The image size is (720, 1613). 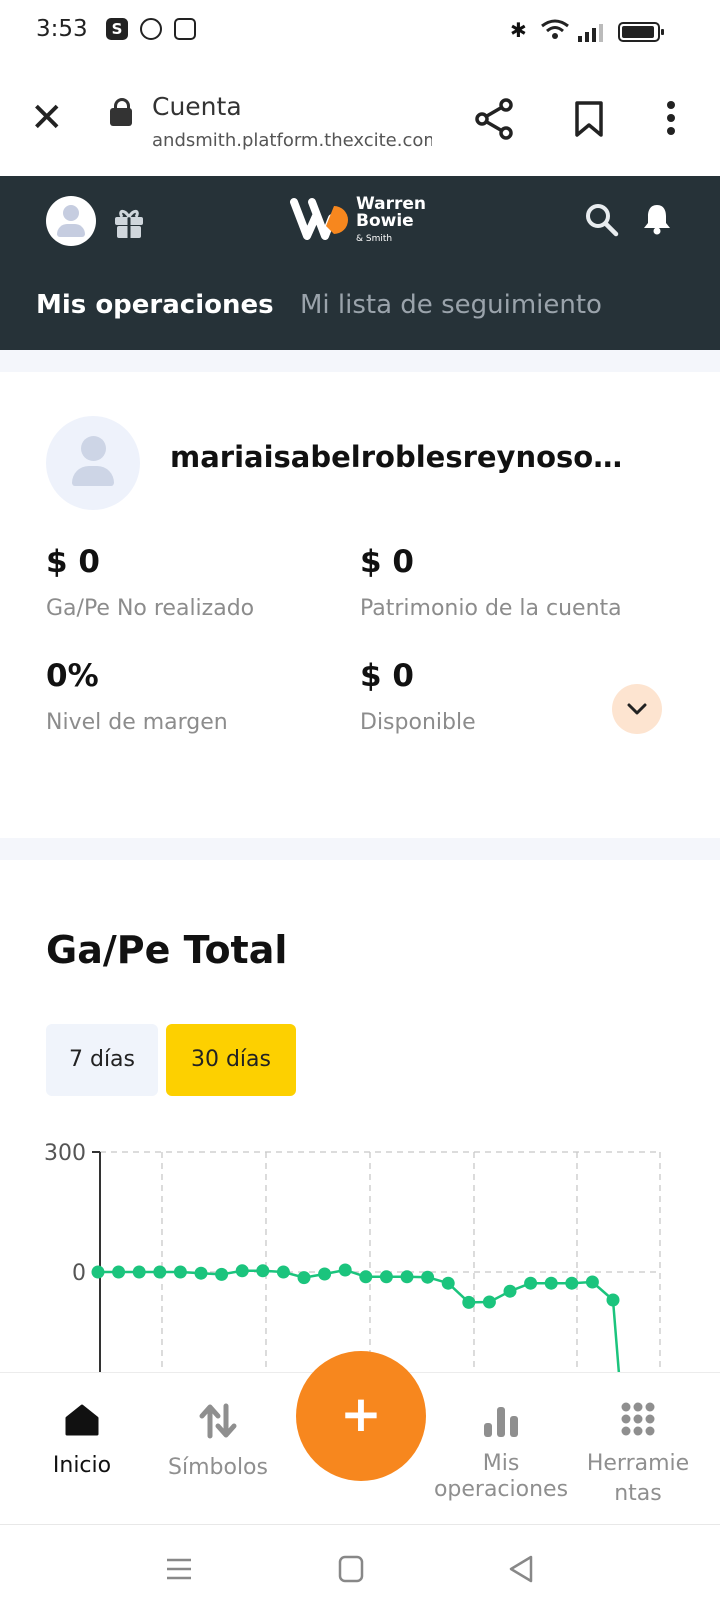 What do you see at coordinates (102, 1060) in the screenshot?
I see `range-7-days-button: 7 días` at bounding box center [102, 1060].